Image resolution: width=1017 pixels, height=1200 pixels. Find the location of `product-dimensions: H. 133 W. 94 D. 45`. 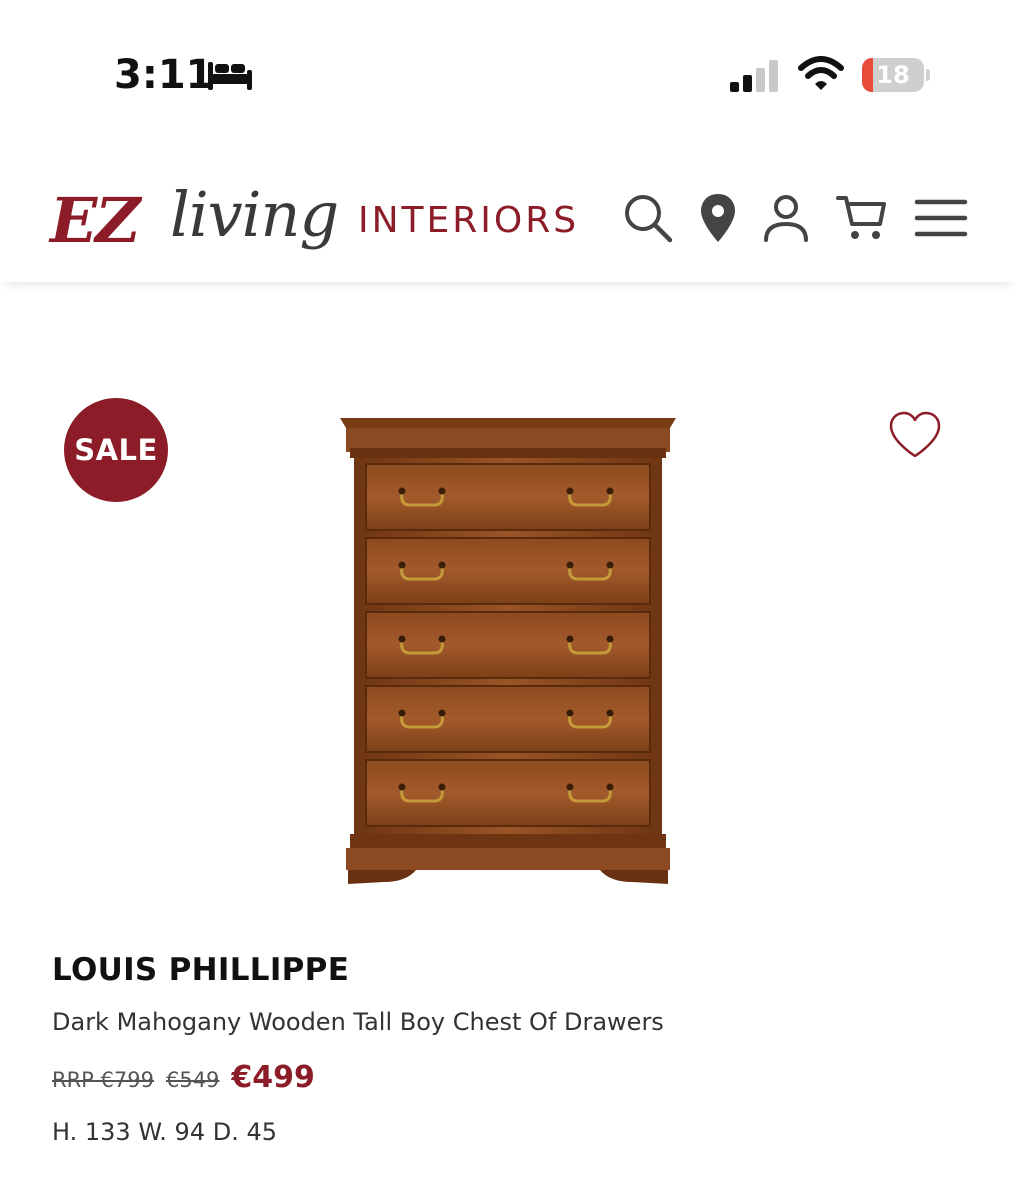

product-dimensions: H. 133 W. 94 D. 45 is located at coordinates (164, 1132).